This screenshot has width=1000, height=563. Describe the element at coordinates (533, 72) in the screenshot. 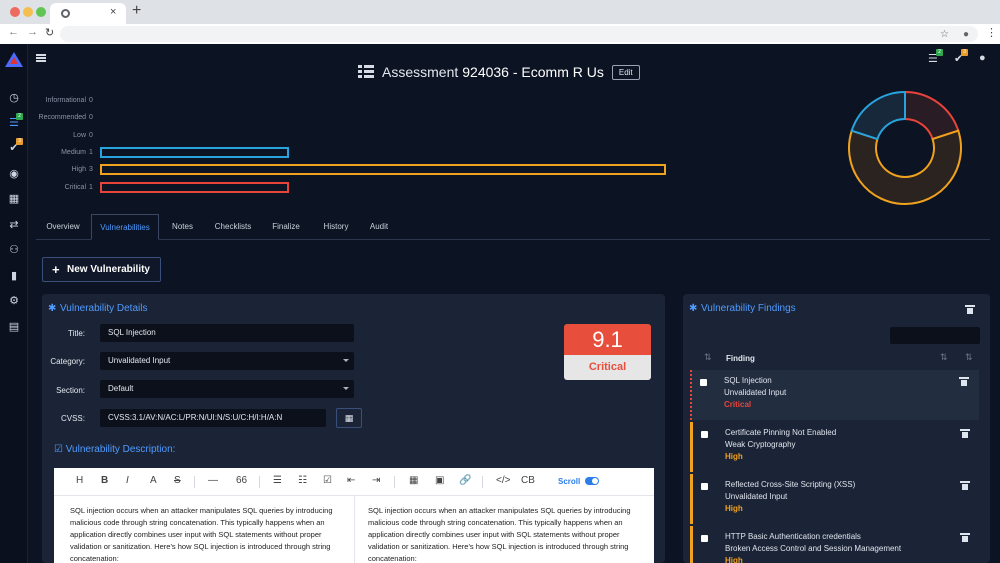

I see `assessment-name: 924036 - Ecomm R Us` at that location.